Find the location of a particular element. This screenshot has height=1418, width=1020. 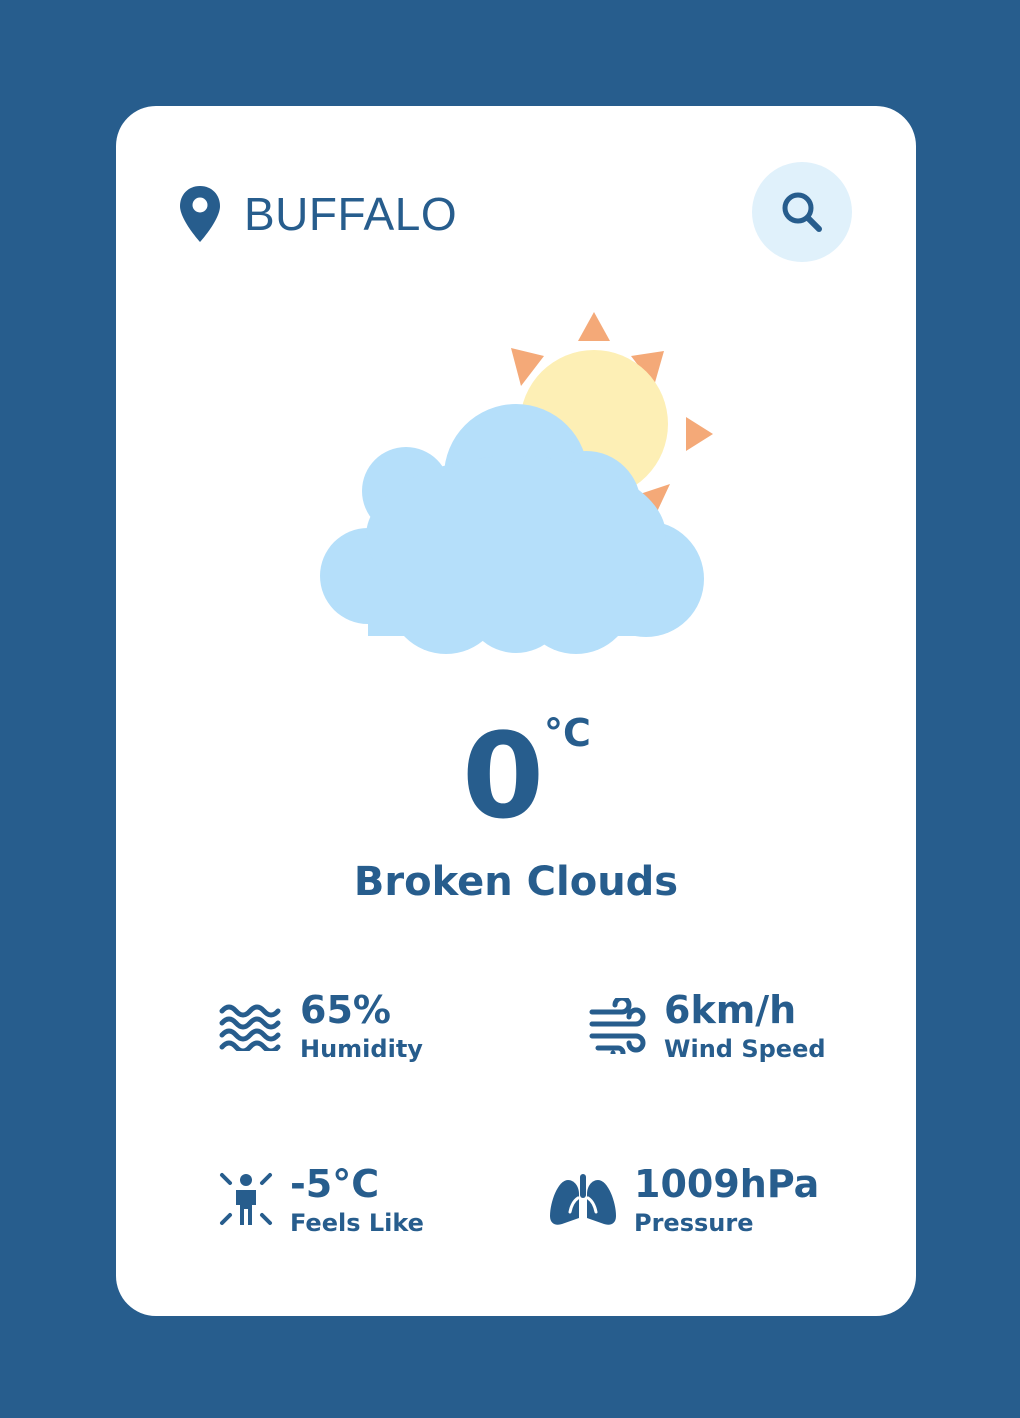

pressure-stat: 1009hPa Pressure is located at coordinates (683, 1200).